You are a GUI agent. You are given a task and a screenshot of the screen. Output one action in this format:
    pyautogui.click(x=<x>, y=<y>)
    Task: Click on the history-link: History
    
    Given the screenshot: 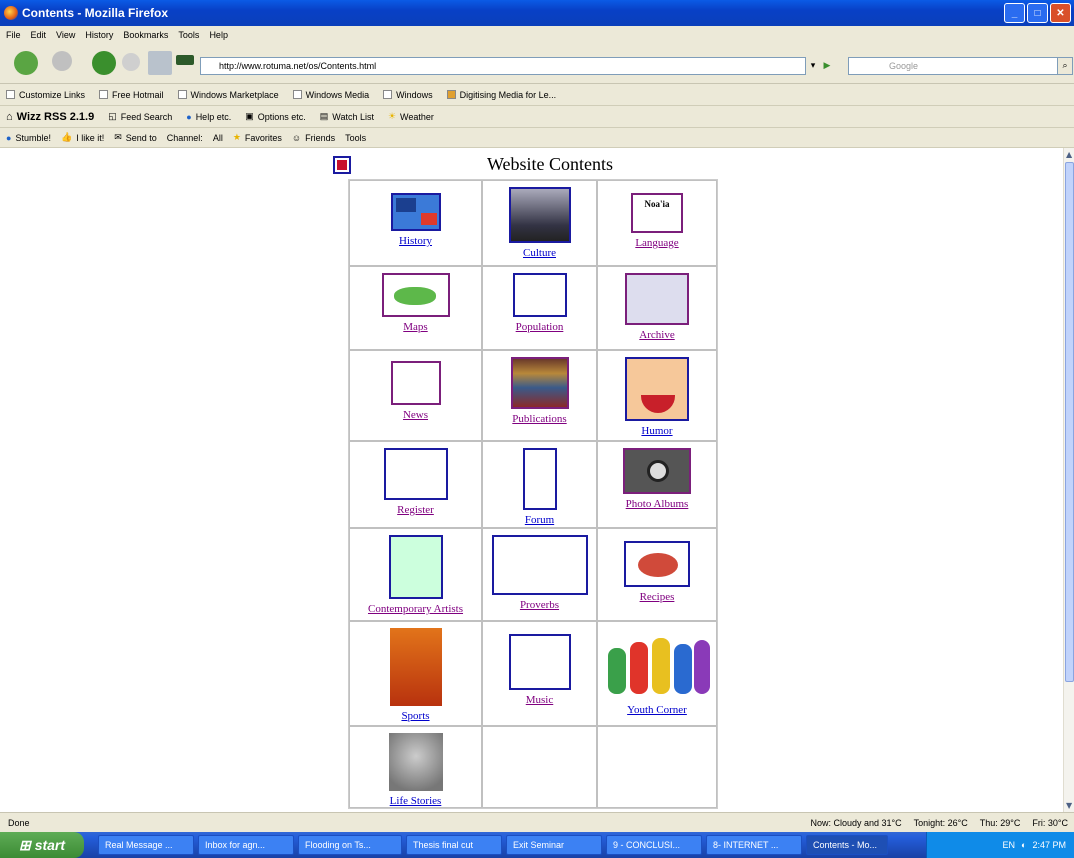 What is the action you would take?
    pyautogui.click(x=415, y=241)
    